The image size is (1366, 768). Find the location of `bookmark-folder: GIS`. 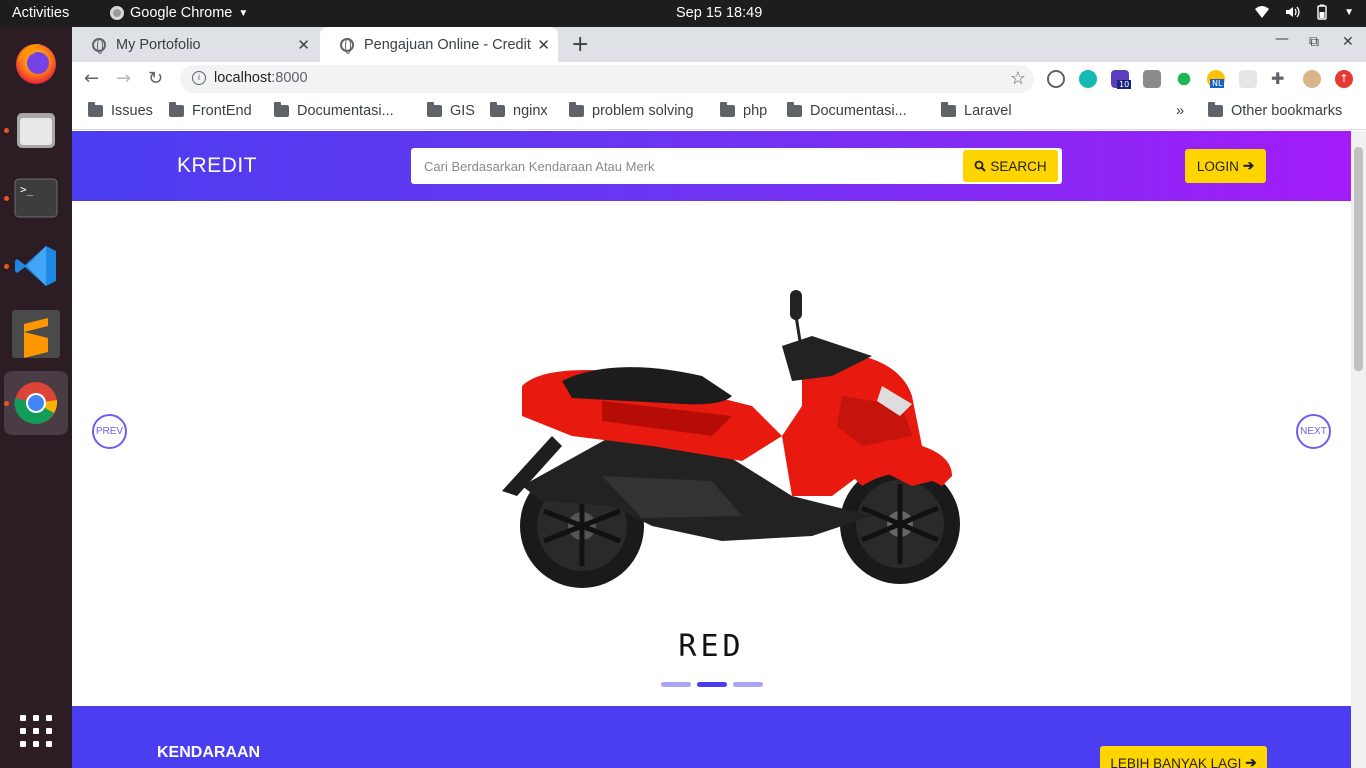

bookmark-folder: GIS is located at coordinates (451, 110).